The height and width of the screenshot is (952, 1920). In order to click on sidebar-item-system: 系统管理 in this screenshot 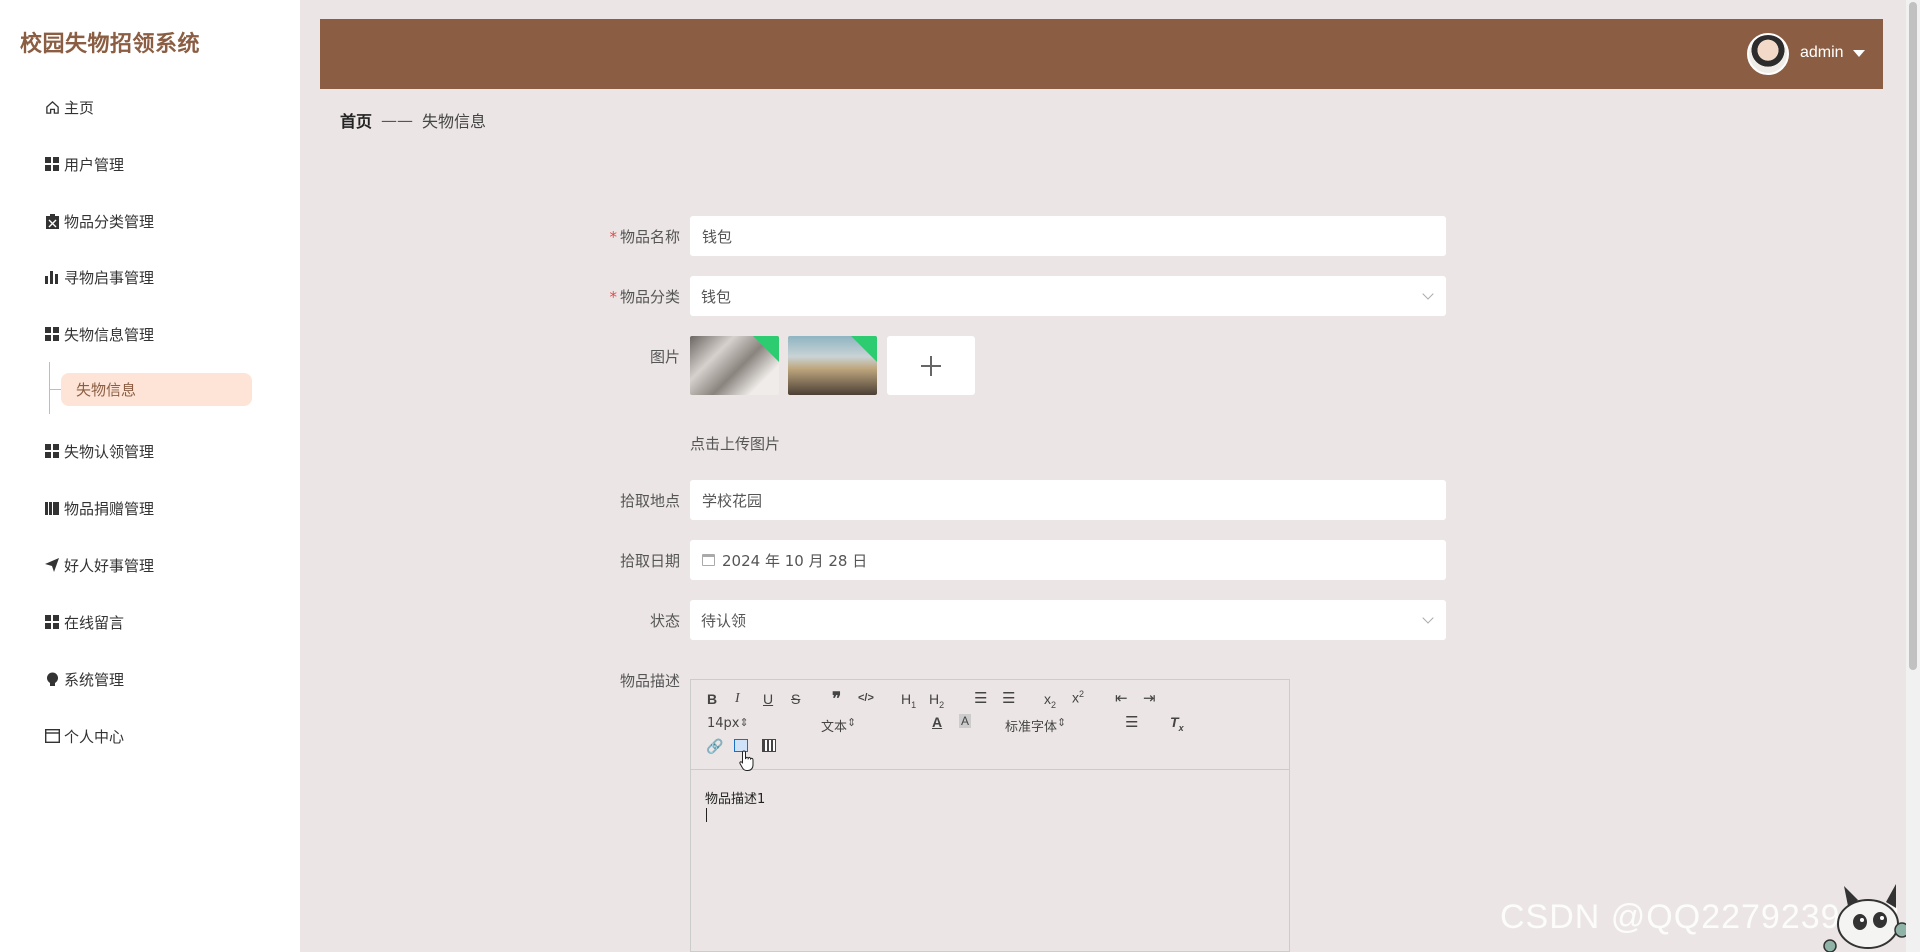, I will do `click(84, 679)`.